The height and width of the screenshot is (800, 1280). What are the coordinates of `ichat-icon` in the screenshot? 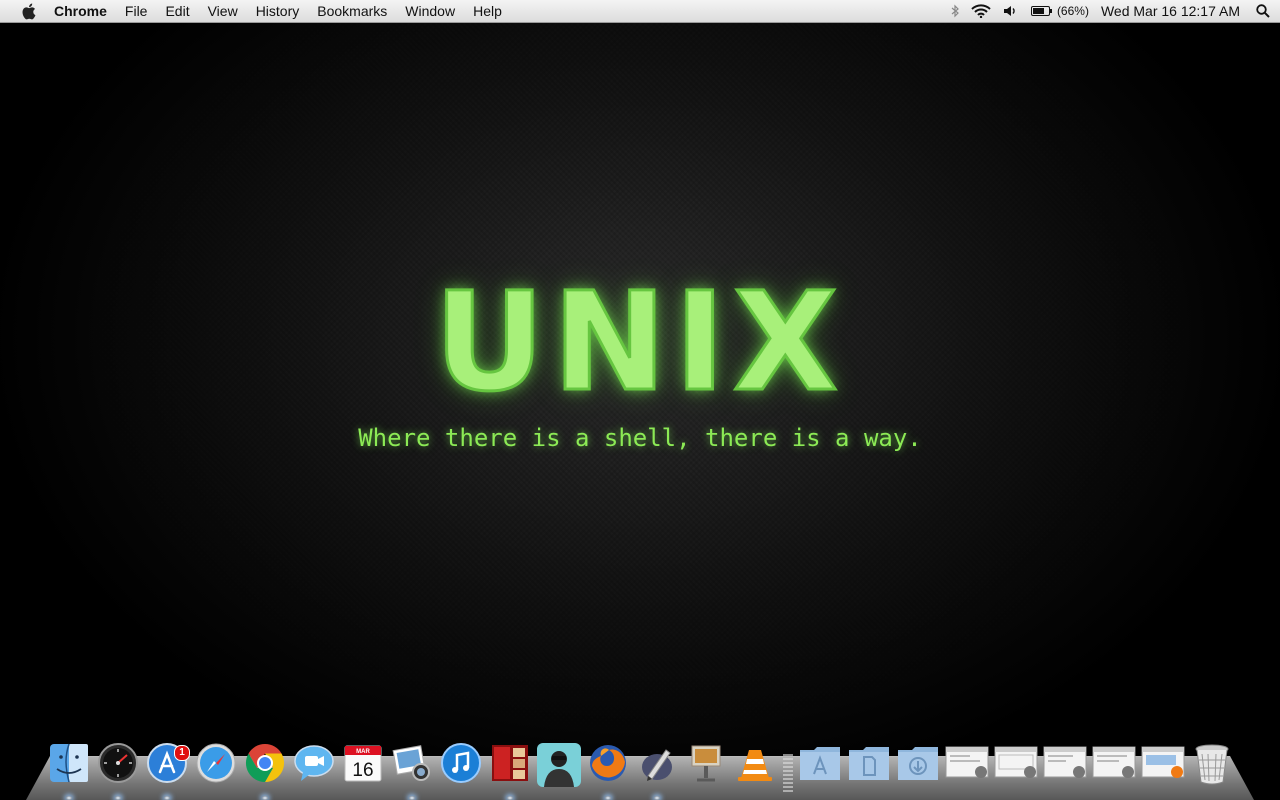 It's located at (314, 768).